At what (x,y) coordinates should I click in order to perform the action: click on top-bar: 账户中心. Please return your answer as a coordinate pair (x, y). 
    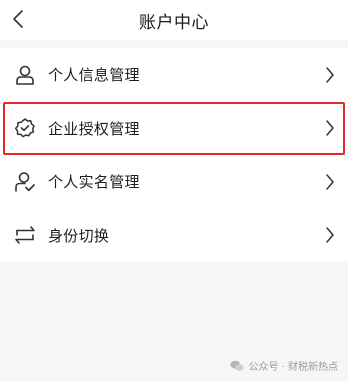
    Looking at the image, I should click on (174, 20).